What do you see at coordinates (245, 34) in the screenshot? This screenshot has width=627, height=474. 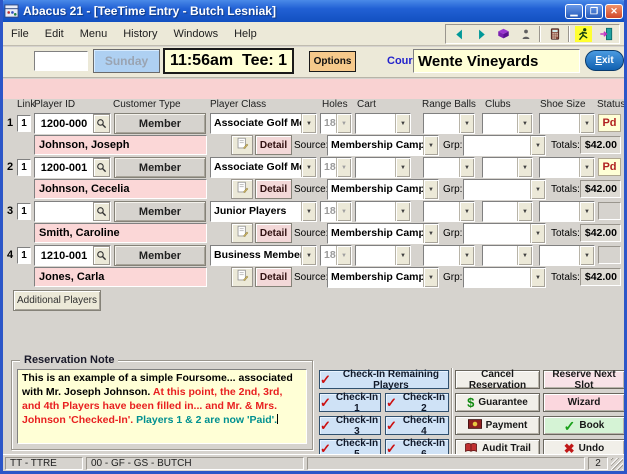 I see `menu-help: Help` at bounding box center [245, 34].